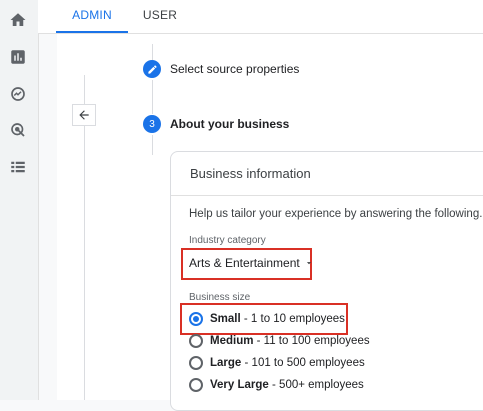 Image resolution: width=483 pixels, height=411 pixels. I want to click on industry-value: Arts & Entertainment, so click(244, 263).